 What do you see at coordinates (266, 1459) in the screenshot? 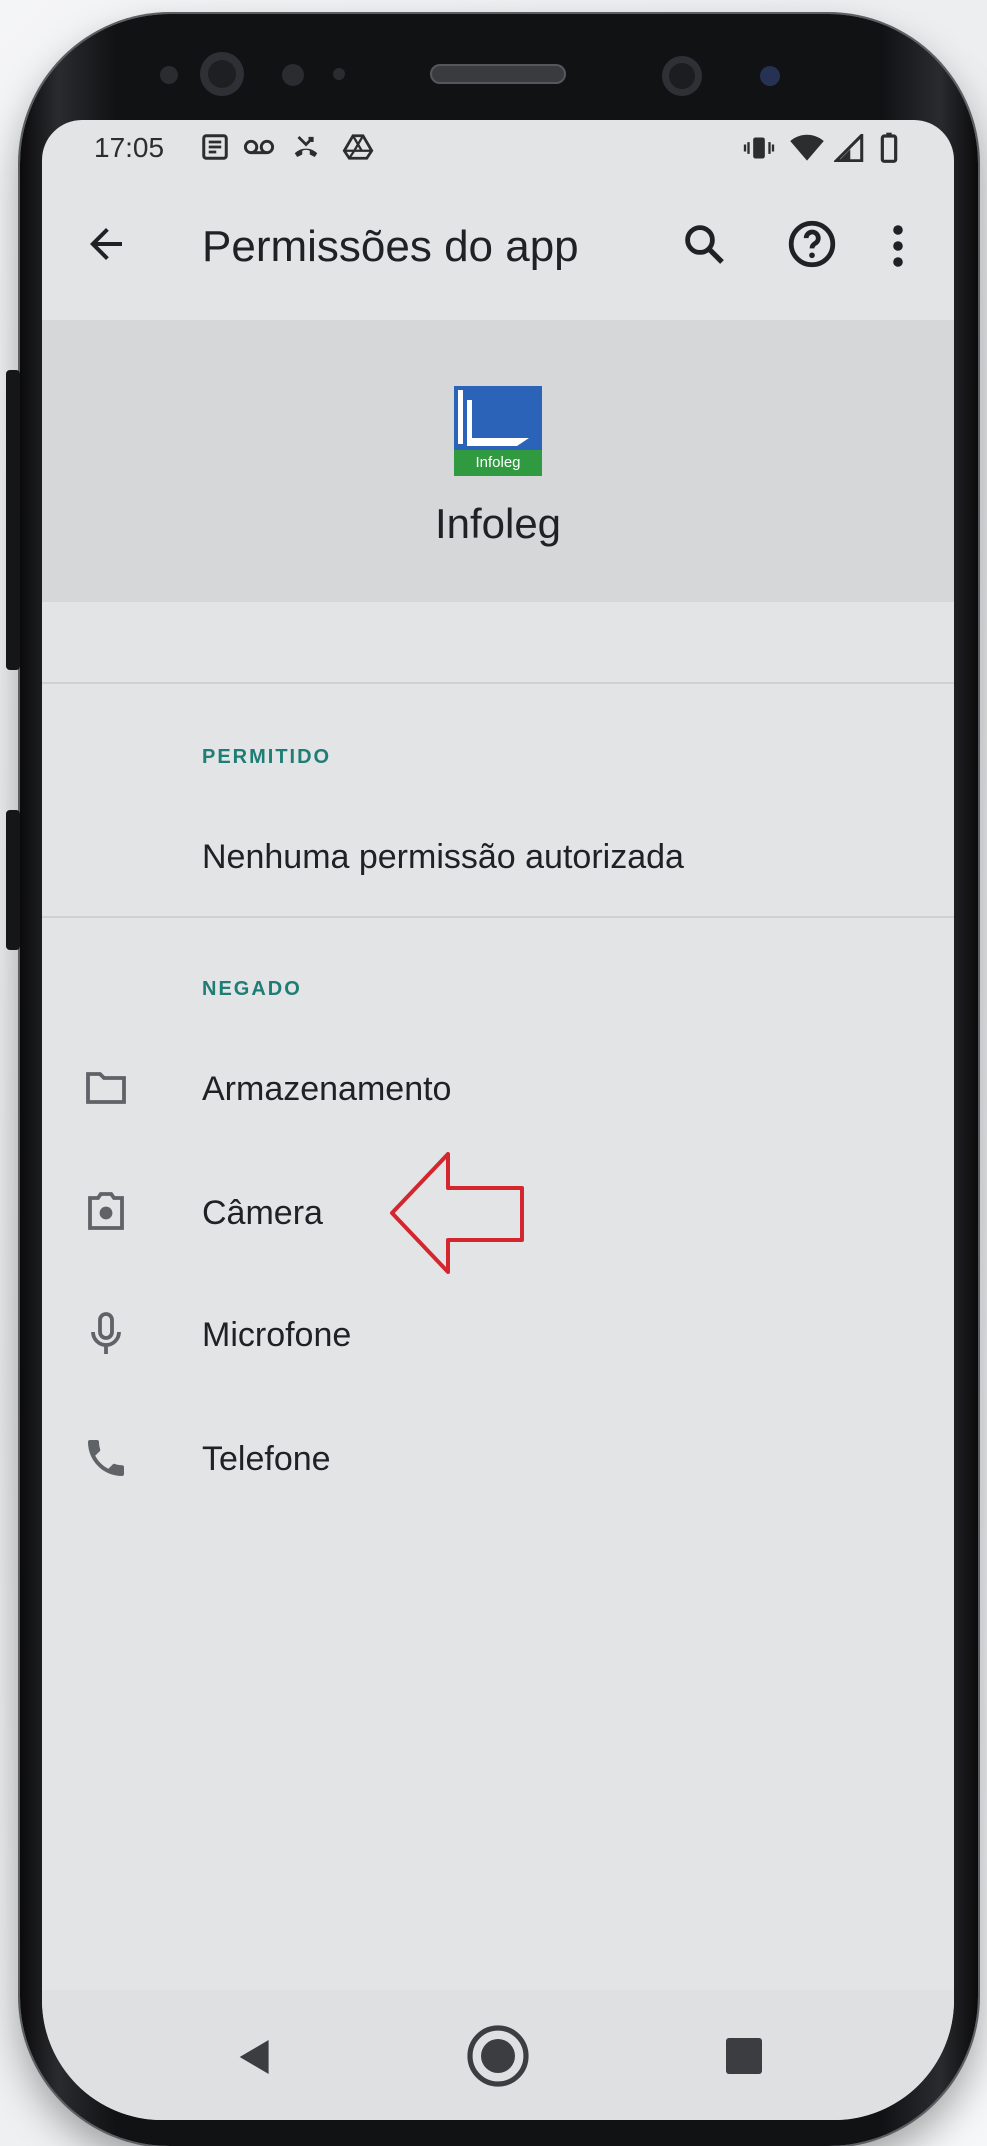
I see `permission-label: Telefone` at bounding box center [266, 1459].